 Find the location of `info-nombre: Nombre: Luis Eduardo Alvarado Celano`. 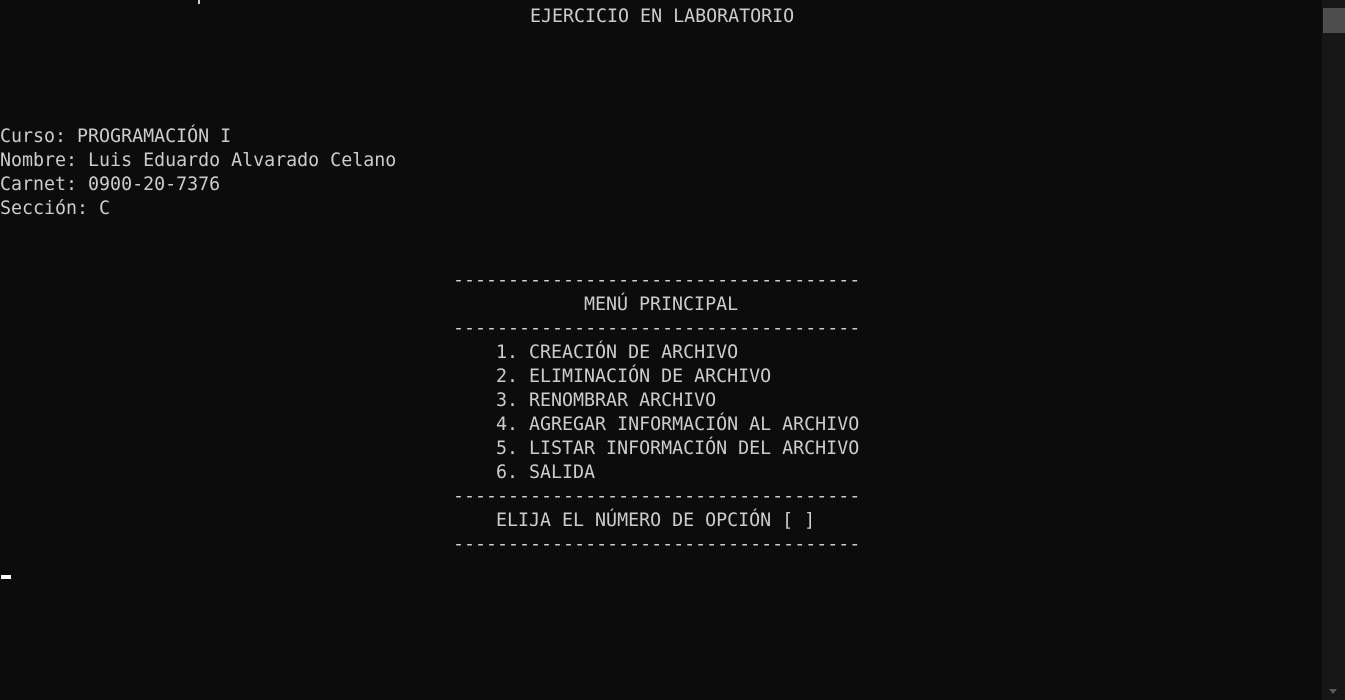

info-nombre: Nombre: Luis Eduardo Alvarado Celano is located at coordinates (198, 160).